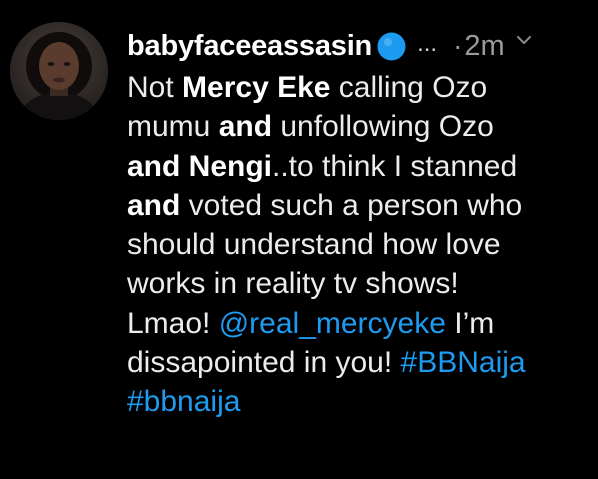 This screenshot has width=598, height=479. What do you see at coordinates (183, 401) in the screenshot?
I see `hashtag-link: #bbnaija` at bounding box center [183, 401].